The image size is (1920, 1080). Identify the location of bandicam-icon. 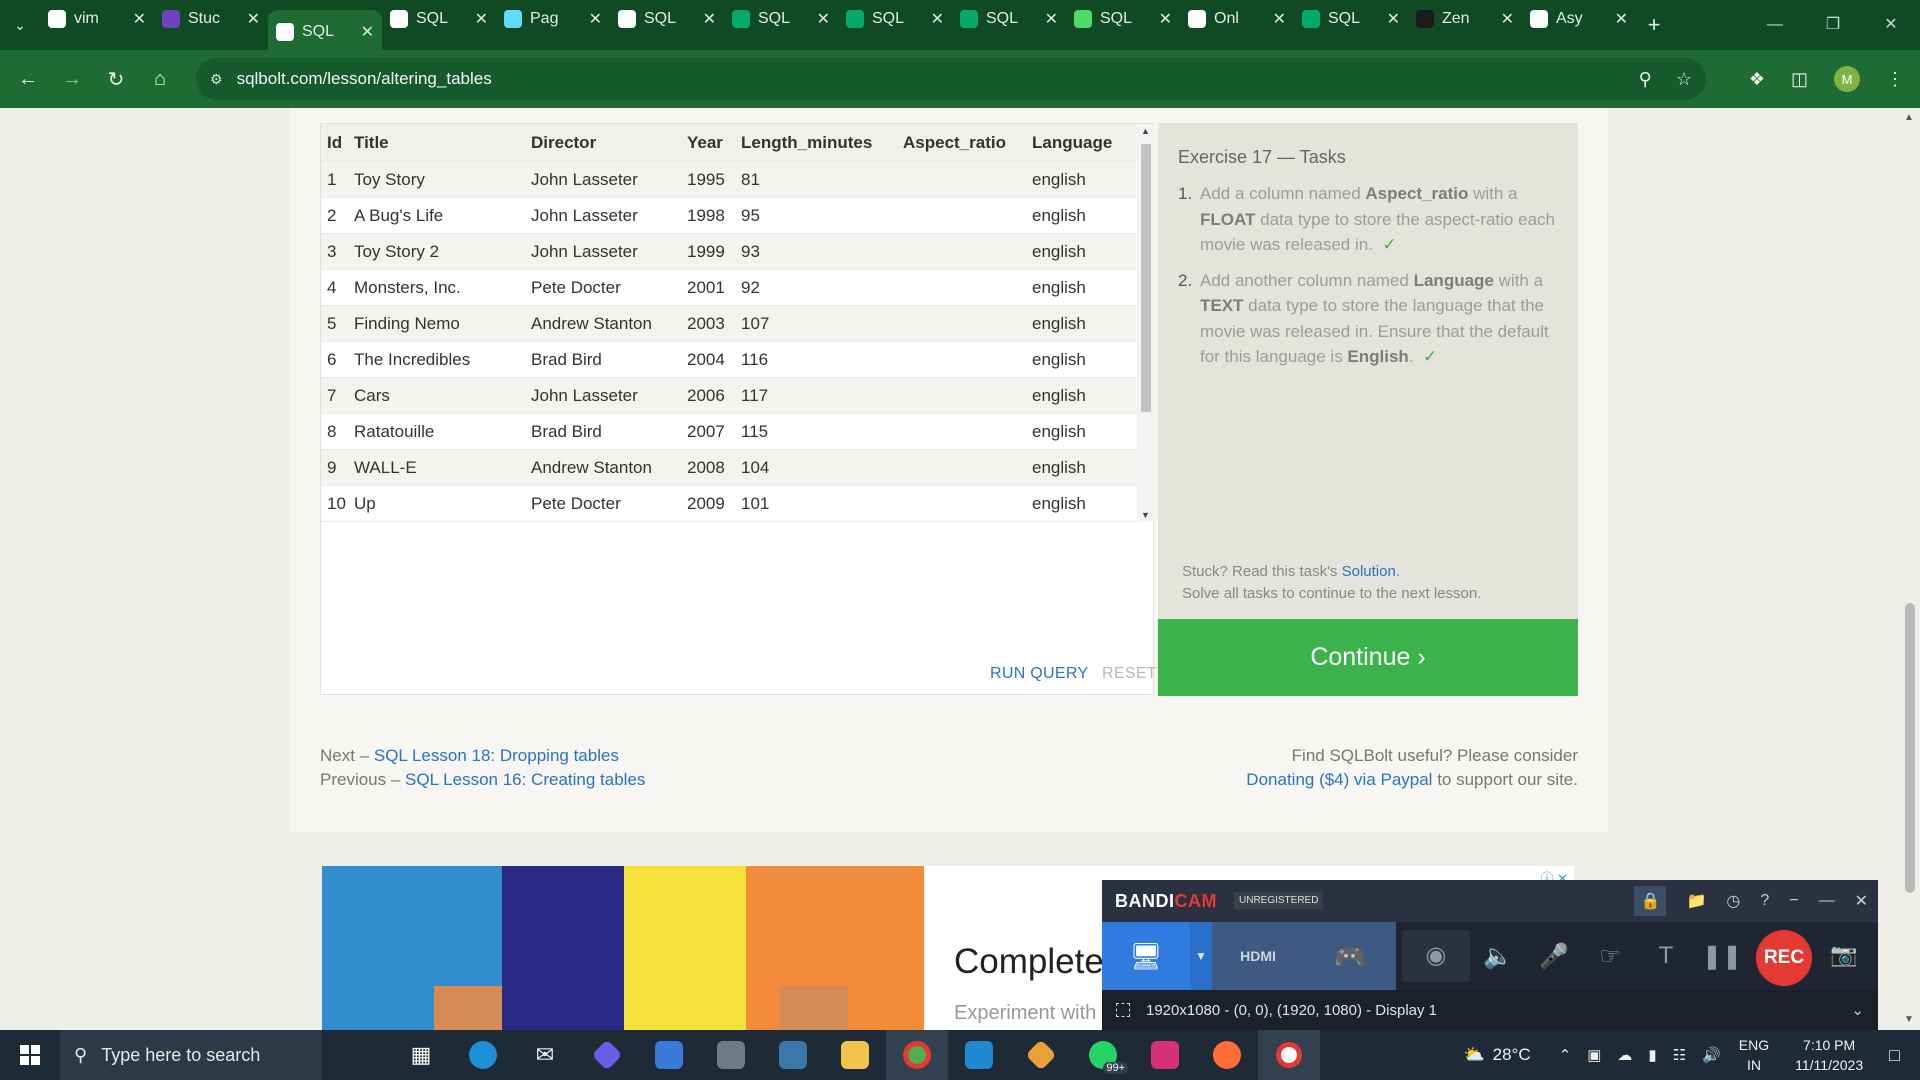
(1289, 1055).